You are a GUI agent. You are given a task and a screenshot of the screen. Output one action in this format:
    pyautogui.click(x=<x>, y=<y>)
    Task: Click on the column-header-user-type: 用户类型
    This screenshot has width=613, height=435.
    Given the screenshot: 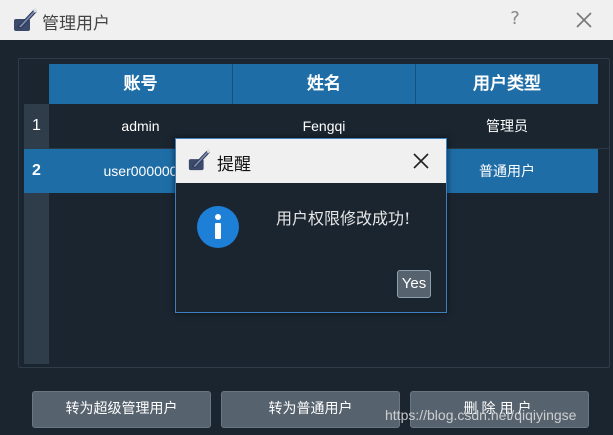 What is the action you would take?
    pyautogui.click(x=507, y=84)
    